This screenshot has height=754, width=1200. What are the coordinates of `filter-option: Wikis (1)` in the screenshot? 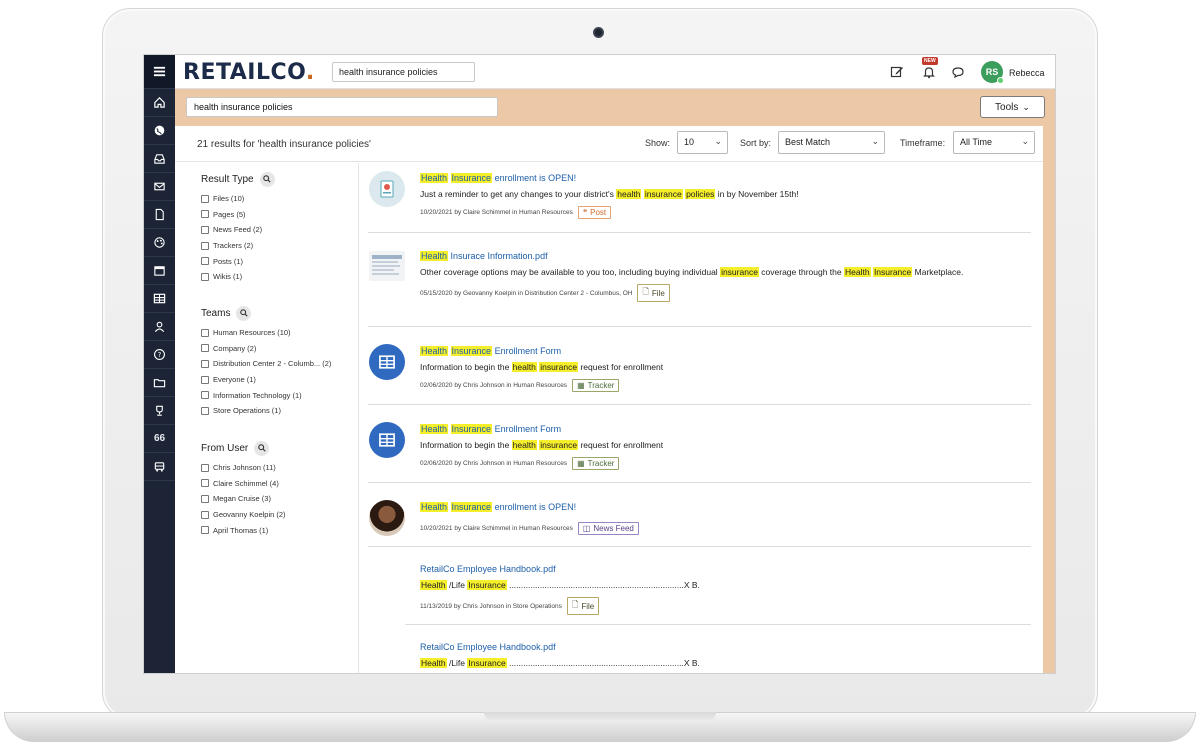 It's located at (238, 277).